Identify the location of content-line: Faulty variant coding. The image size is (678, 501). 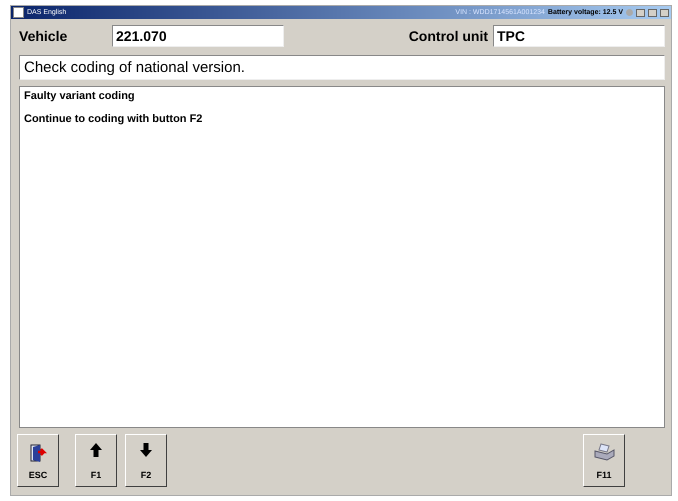
(80, 96).